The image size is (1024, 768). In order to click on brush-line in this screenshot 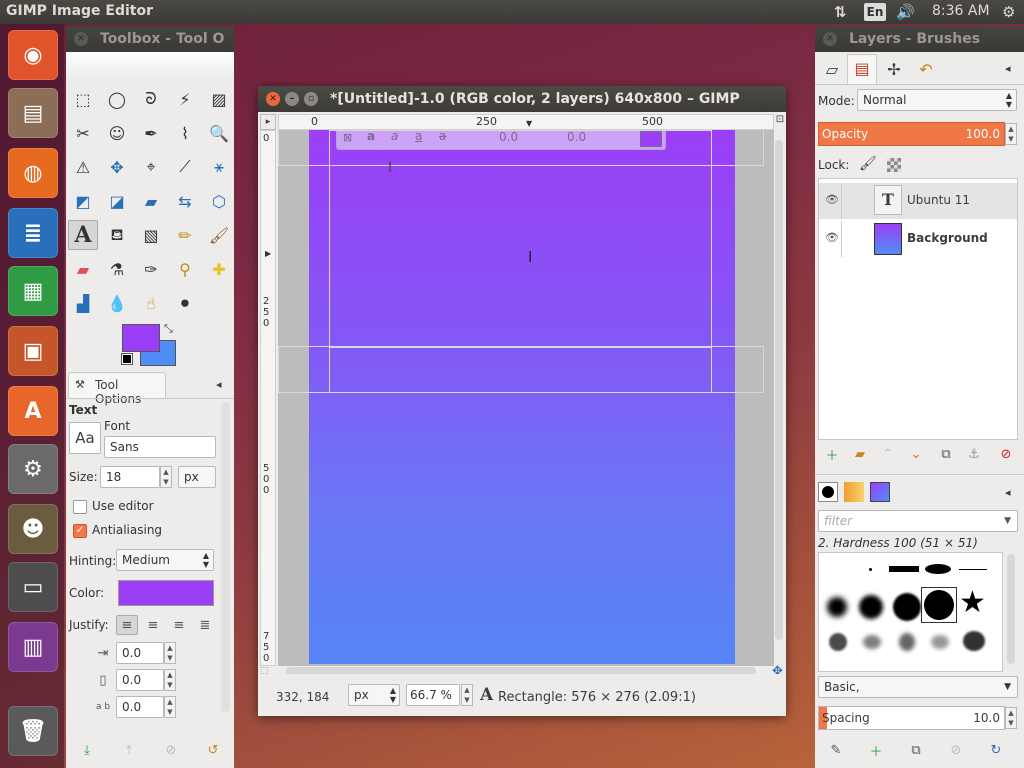, I will do `click(973, 569)`.